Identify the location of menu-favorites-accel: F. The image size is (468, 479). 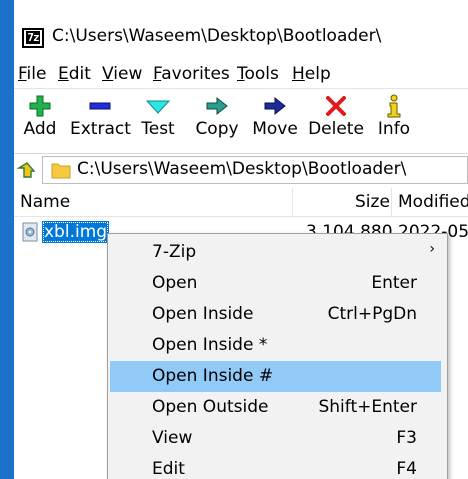
(157, 74).